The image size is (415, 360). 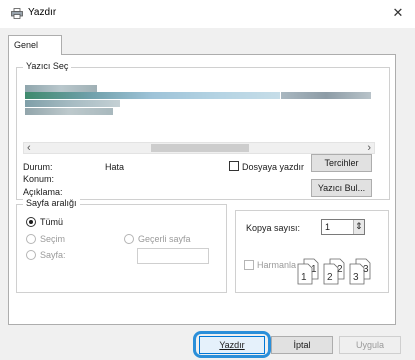 I want to click on window-title: Yazdır, so click(x=42, y=12).